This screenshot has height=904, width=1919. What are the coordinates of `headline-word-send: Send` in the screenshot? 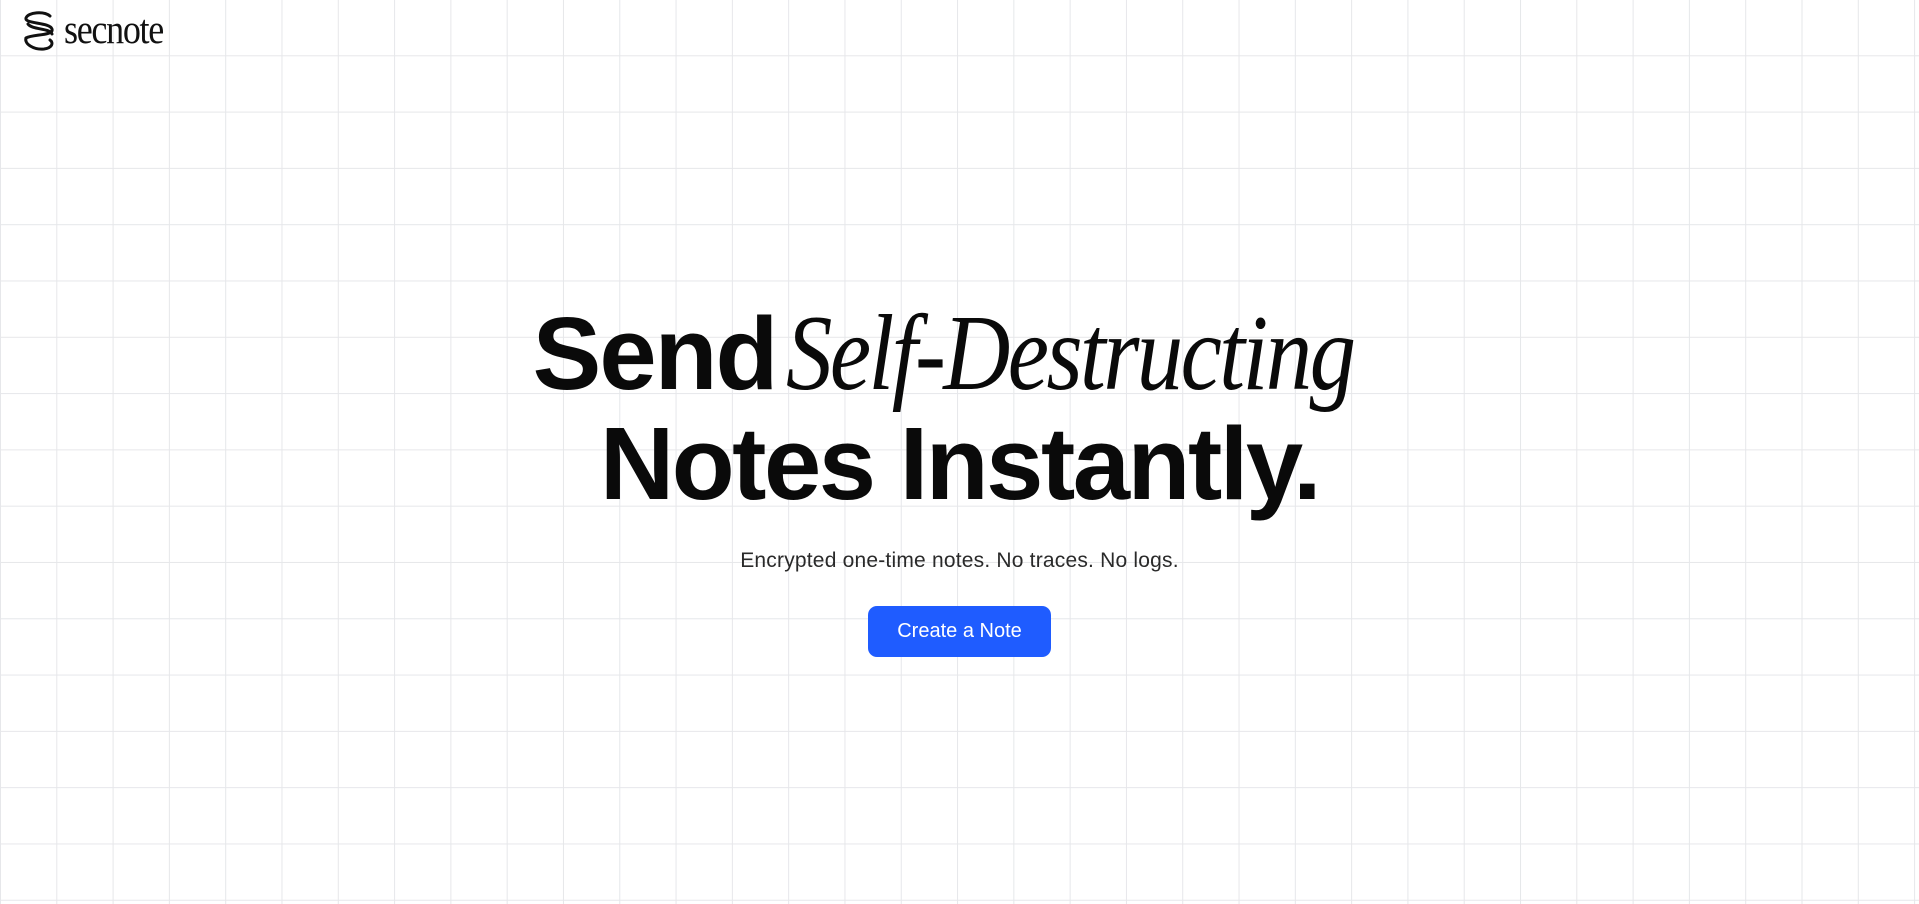 It's located at (655, 353).